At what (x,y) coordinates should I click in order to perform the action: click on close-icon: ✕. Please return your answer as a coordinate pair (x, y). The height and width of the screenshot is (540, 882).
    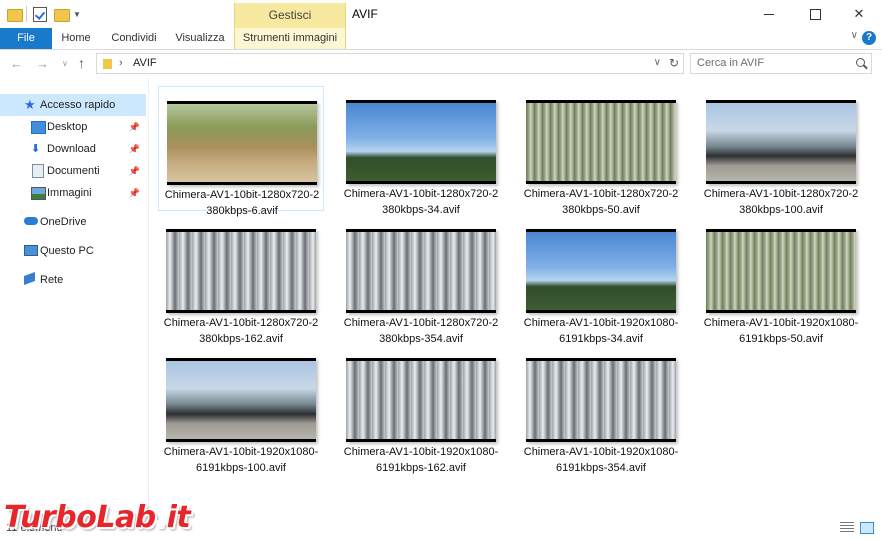
    Looking at the image, I should click on (859, 13).